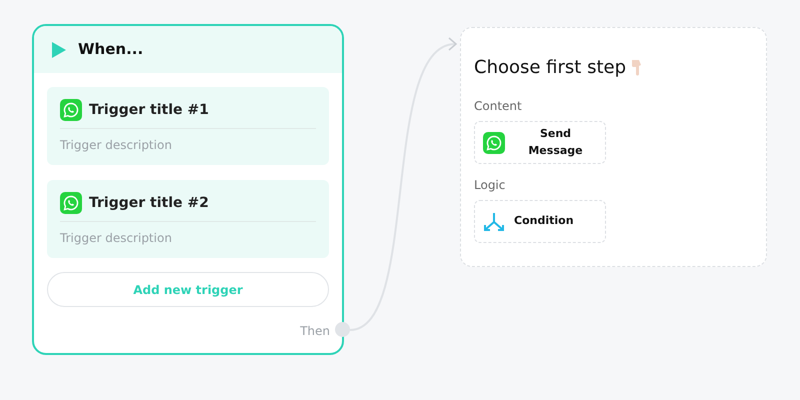  Describe the element at coordinates (550, 68) in the screenshot. I see `card-title: Choose first step` at that location.